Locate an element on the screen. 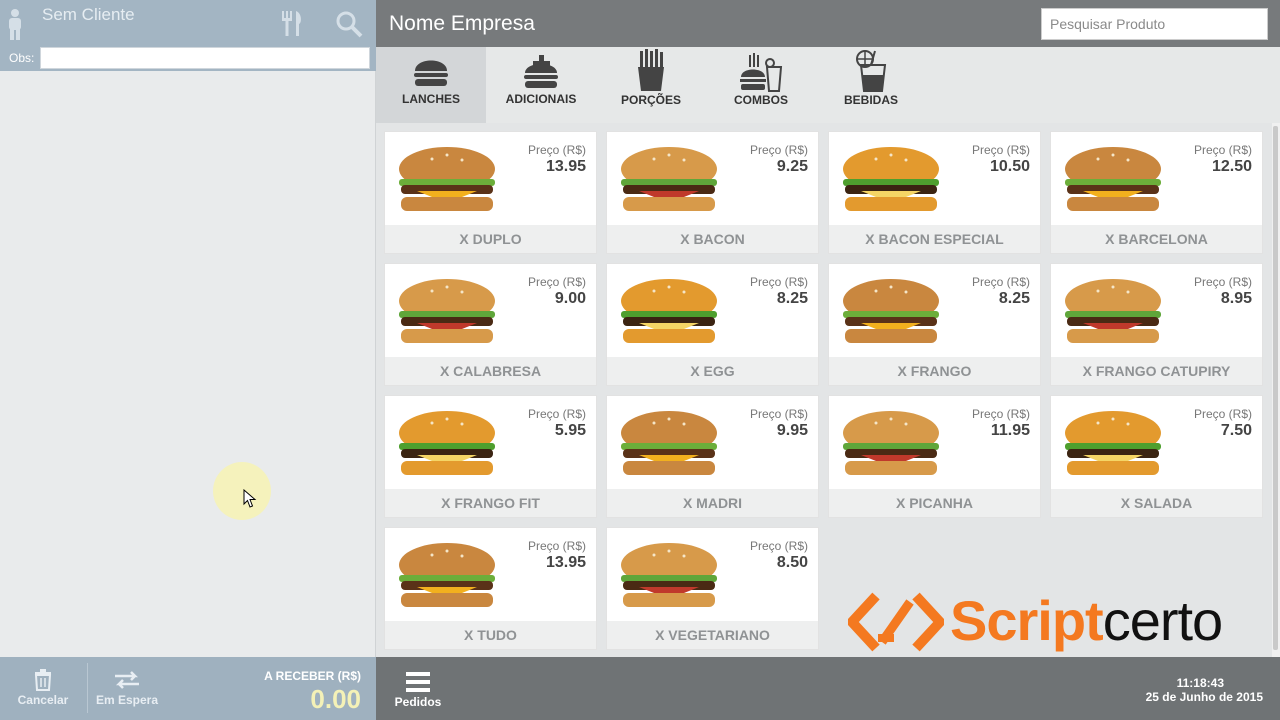 Image resolution: width=1280 pixels, height=720 pixels. price-value: 5.95 is located at coordinates (570, 430).